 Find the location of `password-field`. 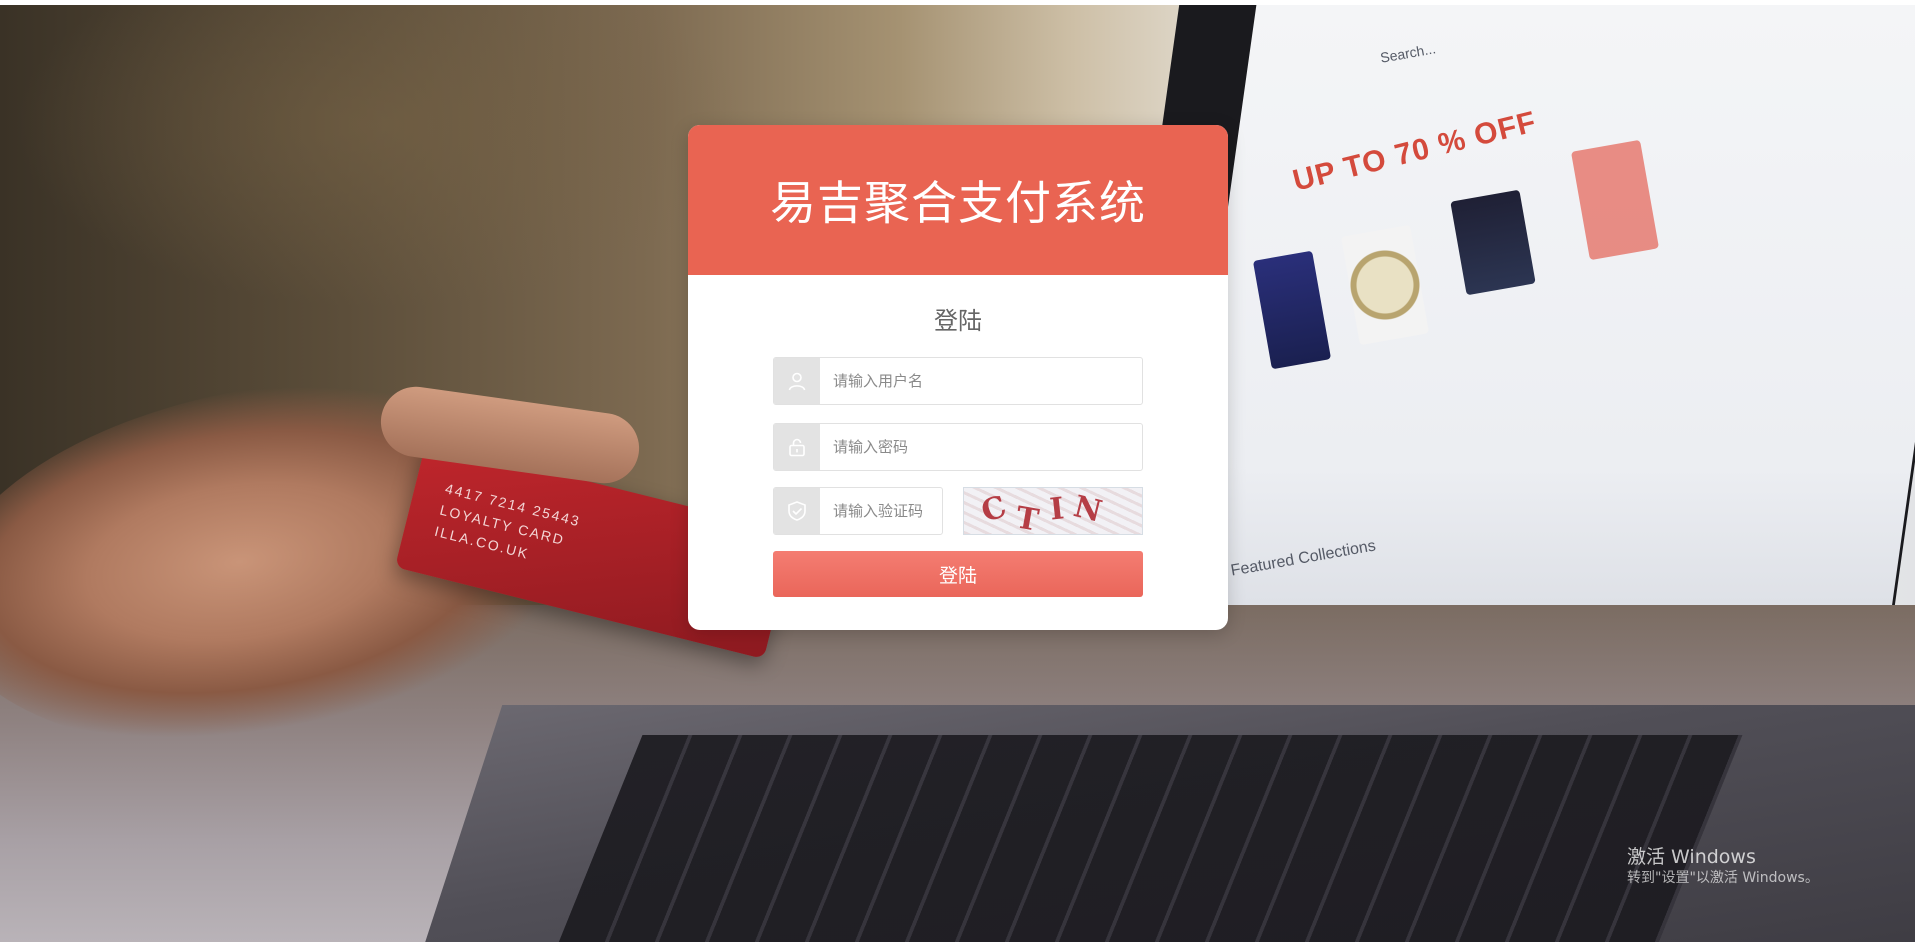

password-field is located at coordinates (958, 447).